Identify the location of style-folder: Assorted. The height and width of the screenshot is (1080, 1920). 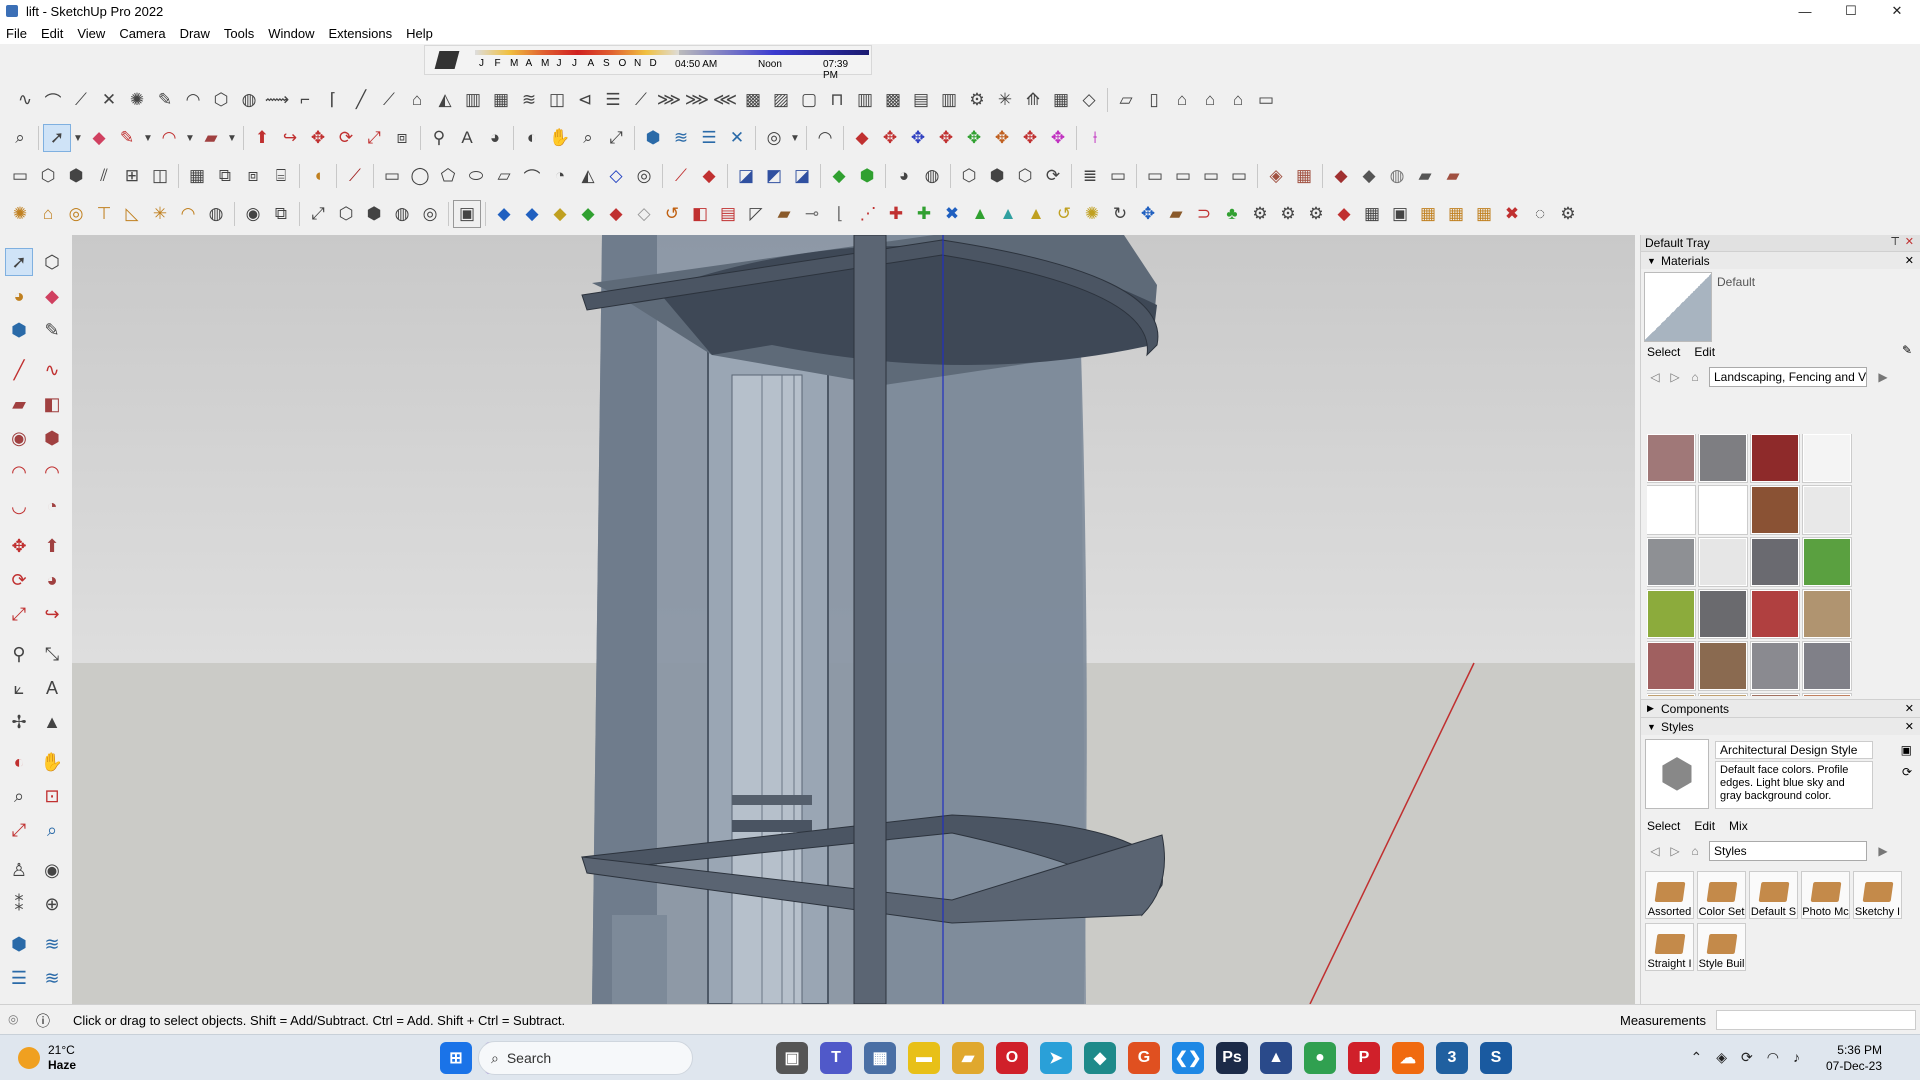
(1669, 895).